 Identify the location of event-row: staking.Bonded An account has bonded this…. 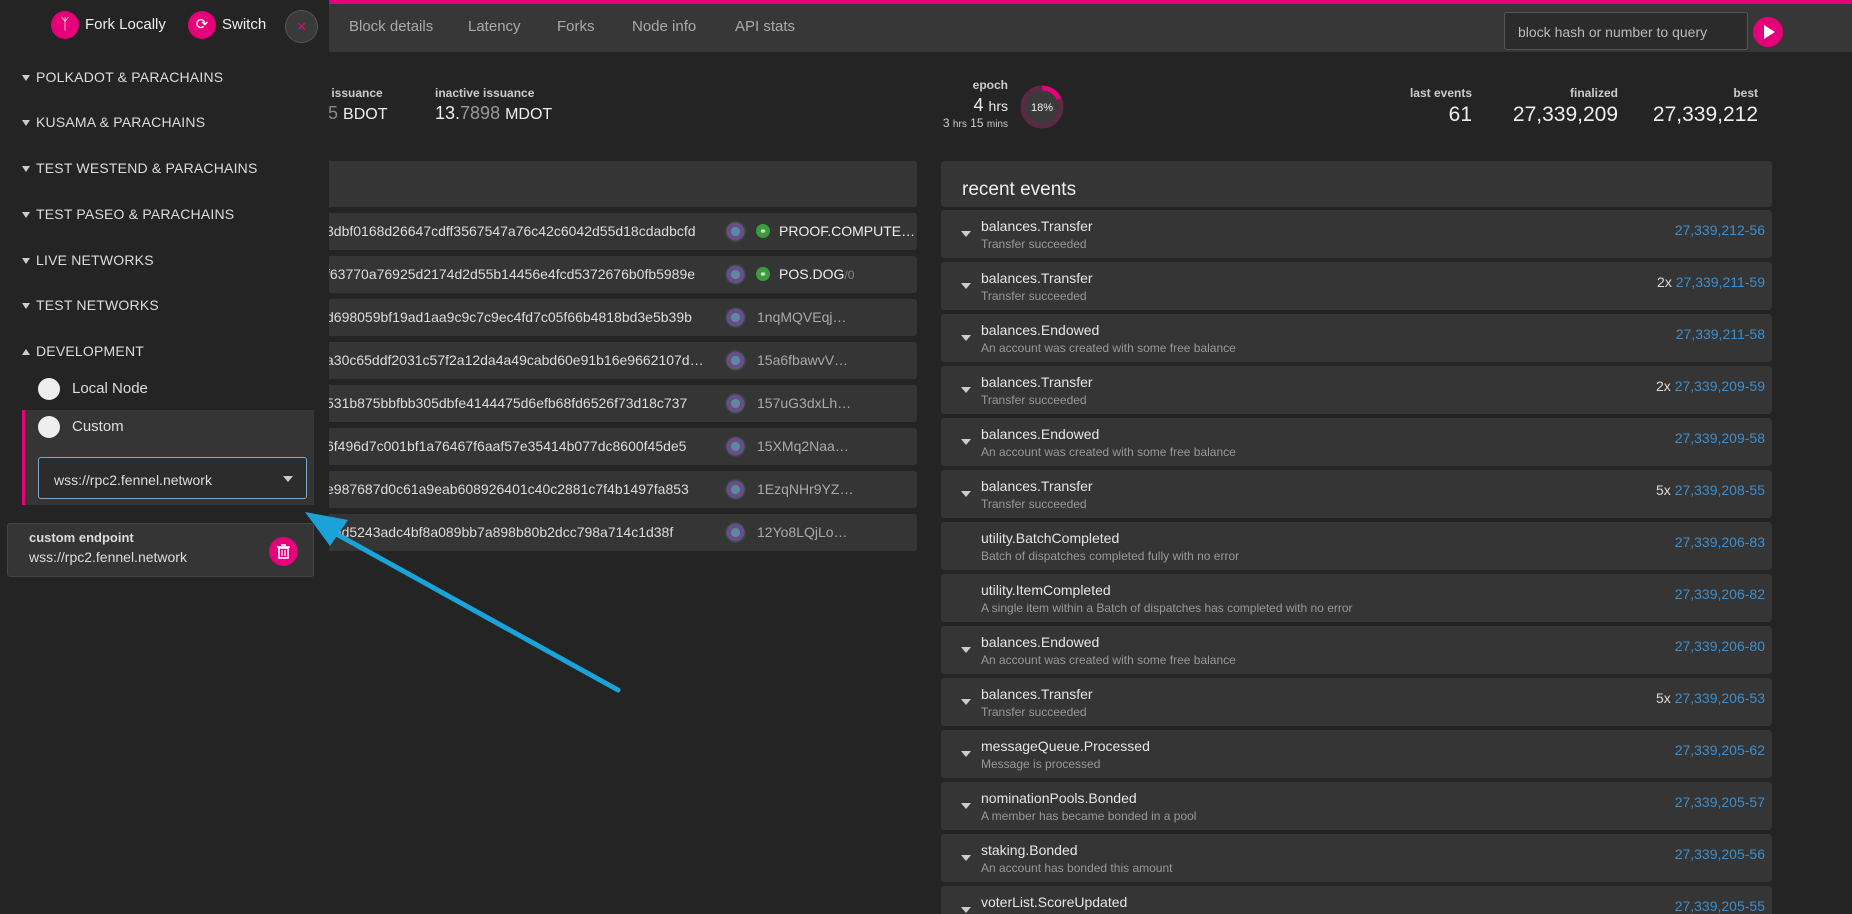
(1356, 858).